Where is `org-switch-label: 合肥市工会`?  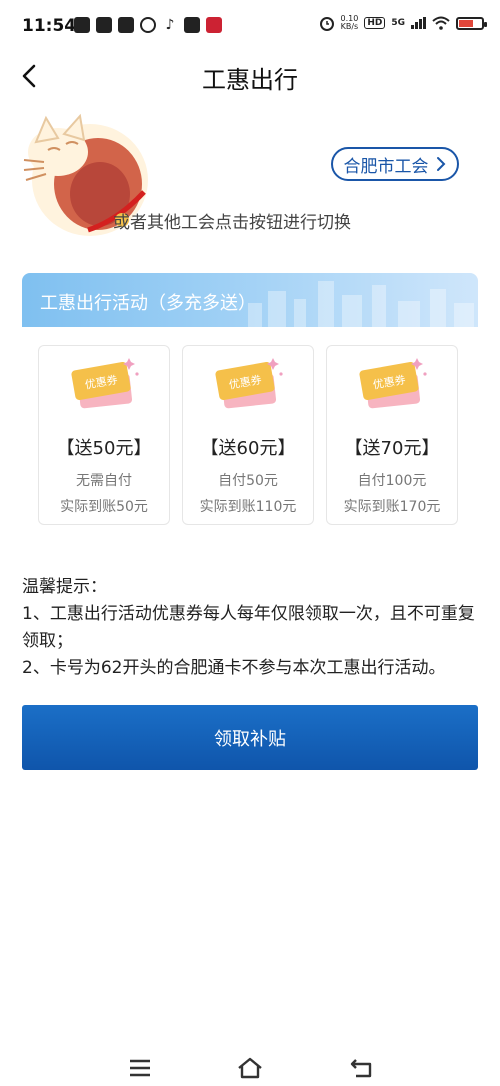 org-switch-label: 合肥市工会 is located at coordinates (386, 166).